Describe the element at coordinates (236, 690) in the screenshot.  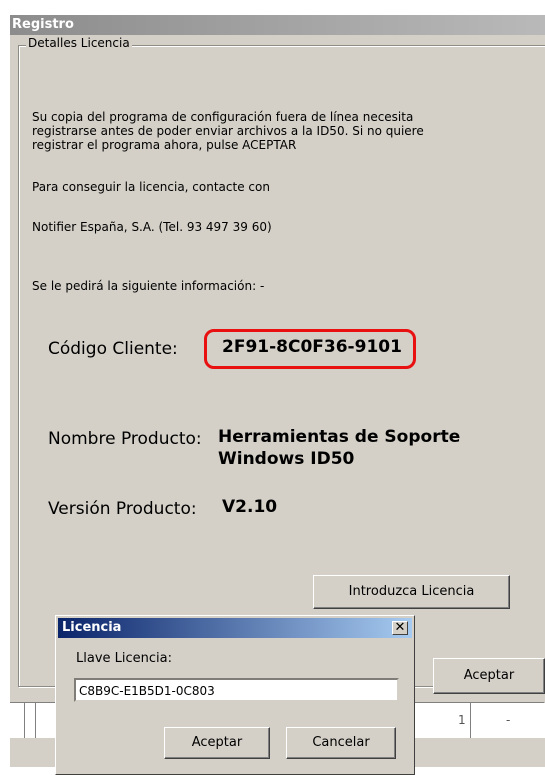
I see `license-key-input: C8B9C-E1B5D1-0C803` at that location.